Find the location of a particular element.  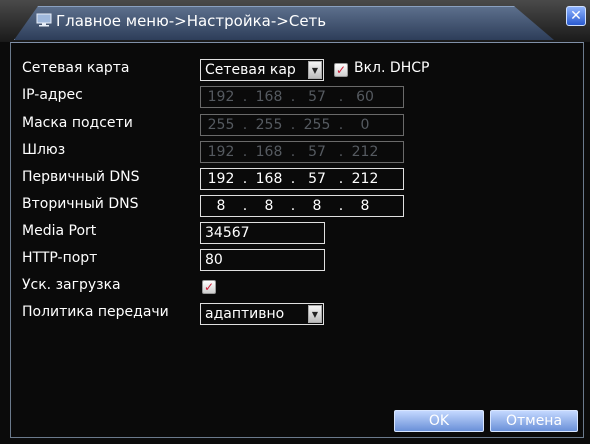

close-icon: ✕ is located at coordinates (576, 16).